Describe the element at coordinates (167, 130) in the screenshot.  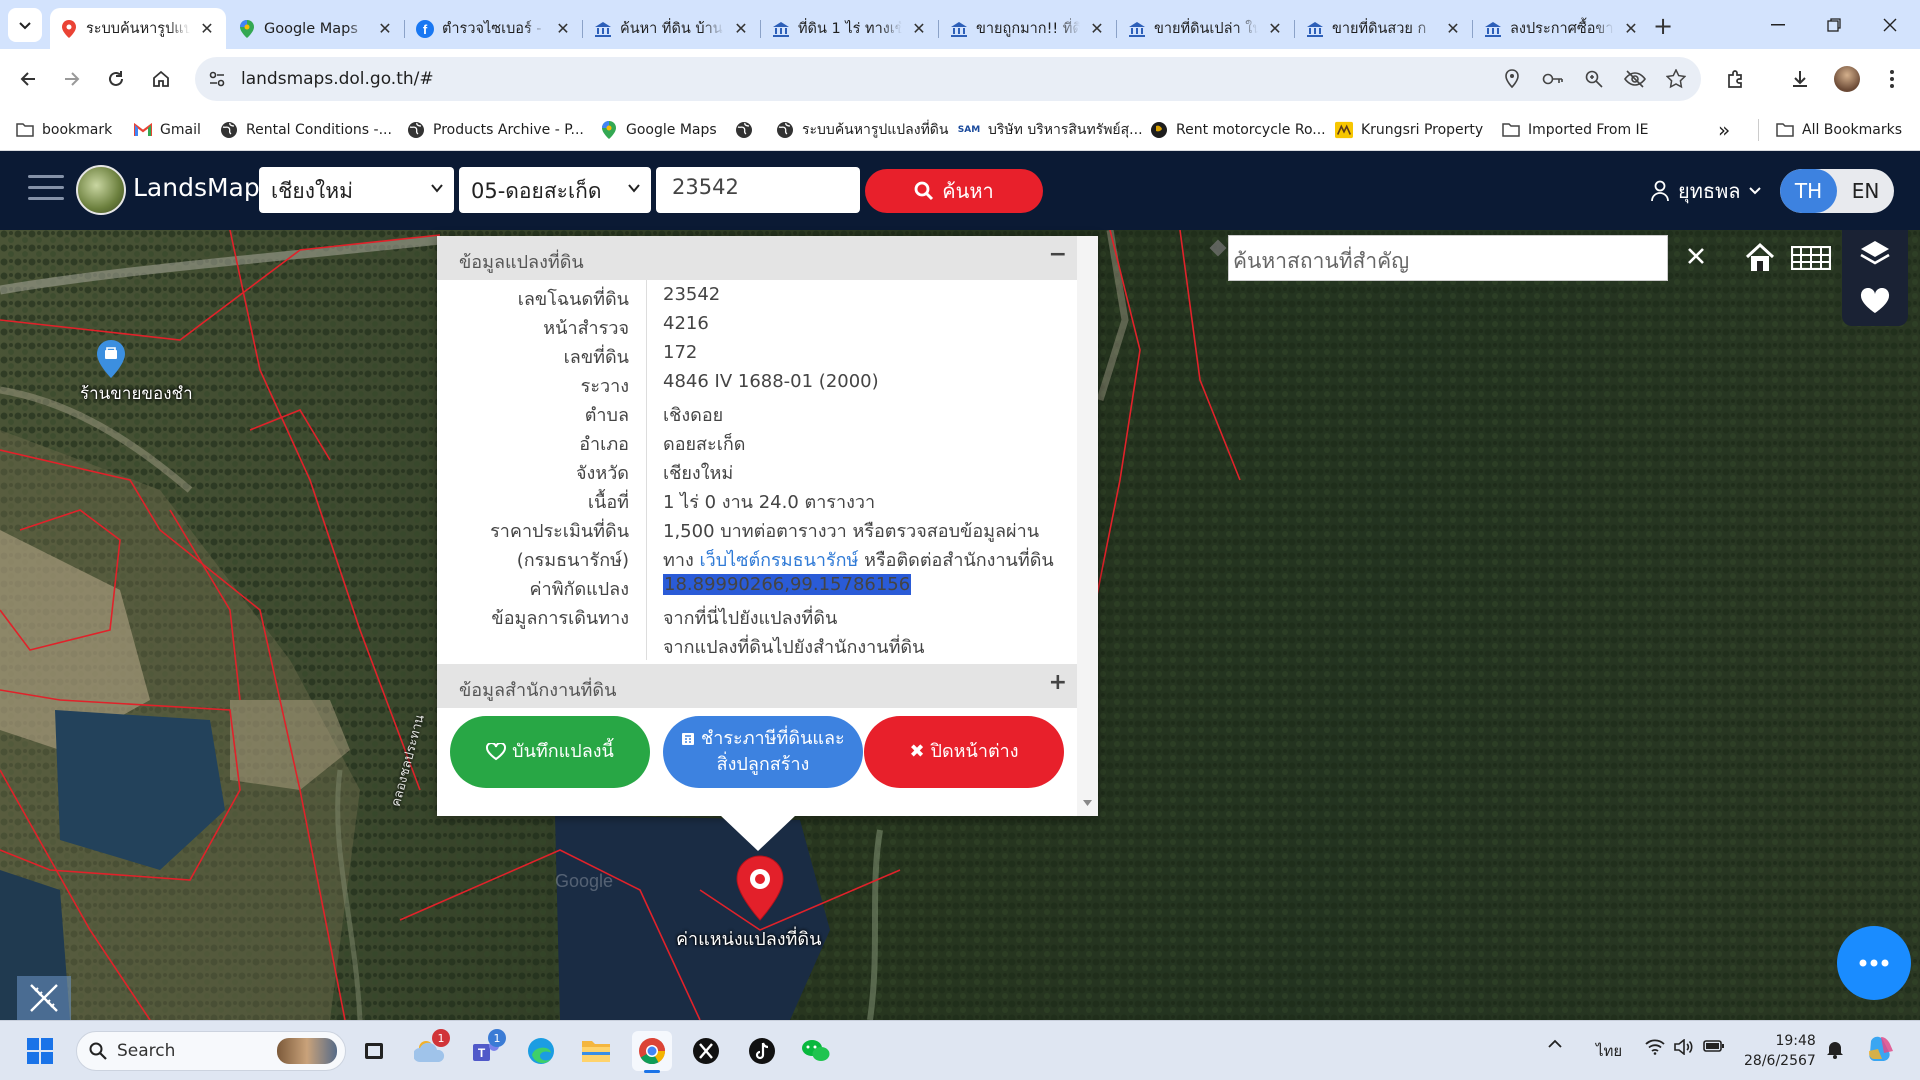
I see `bookmark-gmail: Gmail` at that location.